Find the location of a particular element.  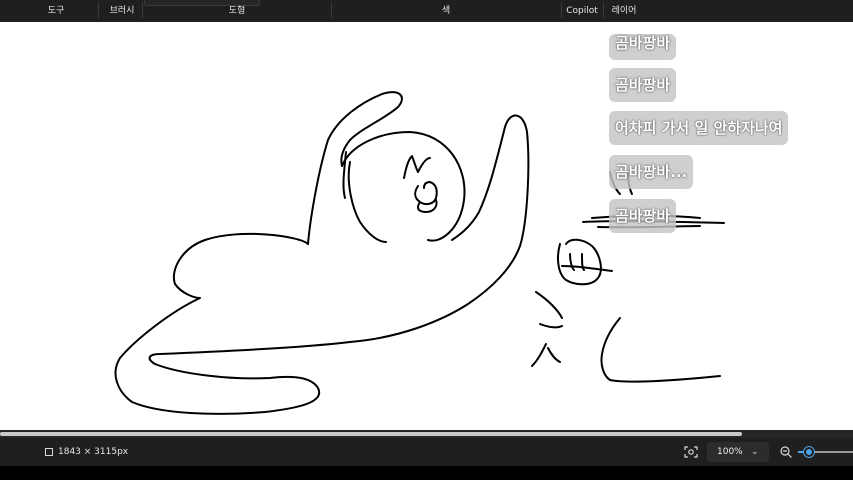

head-inner-stroke is located at coordinates (344, 175).